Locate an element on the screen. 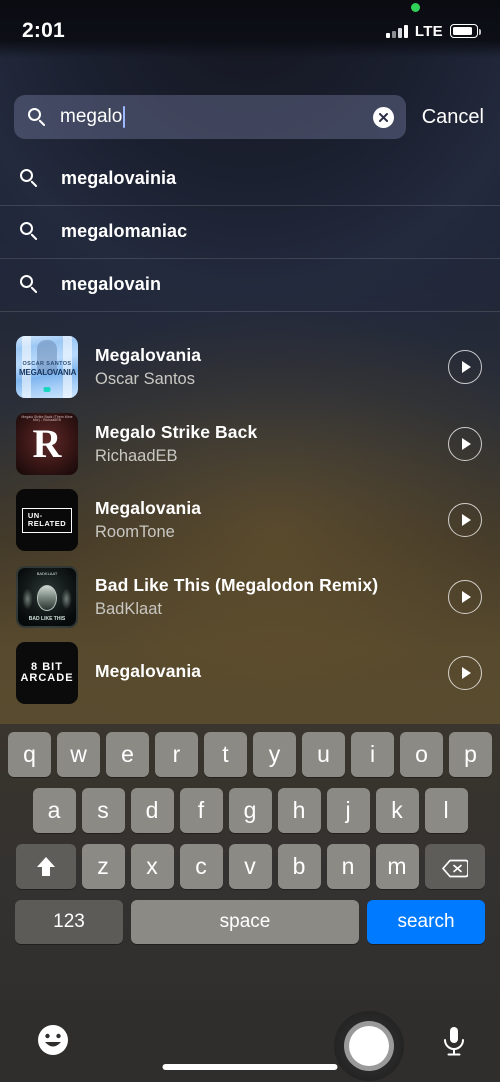  suggestion-label: megalovain is located at coordinates (111, 284).